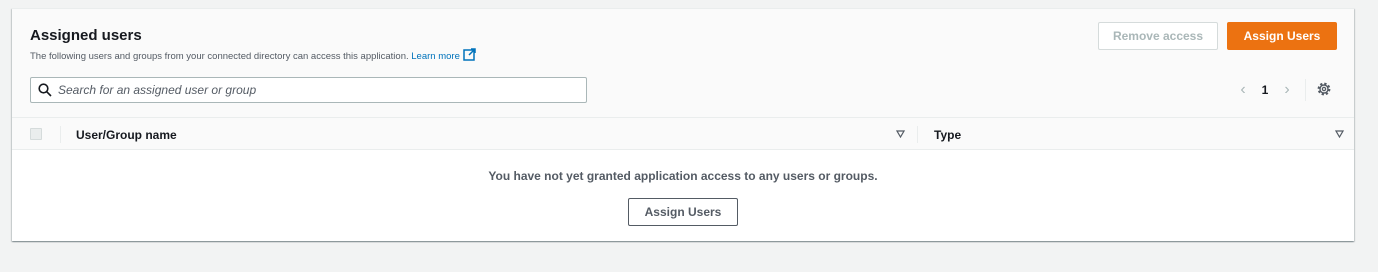  Describe the element at coordinates (36, 134) in the screenshot. I see `select-all-checkbox` at that location.